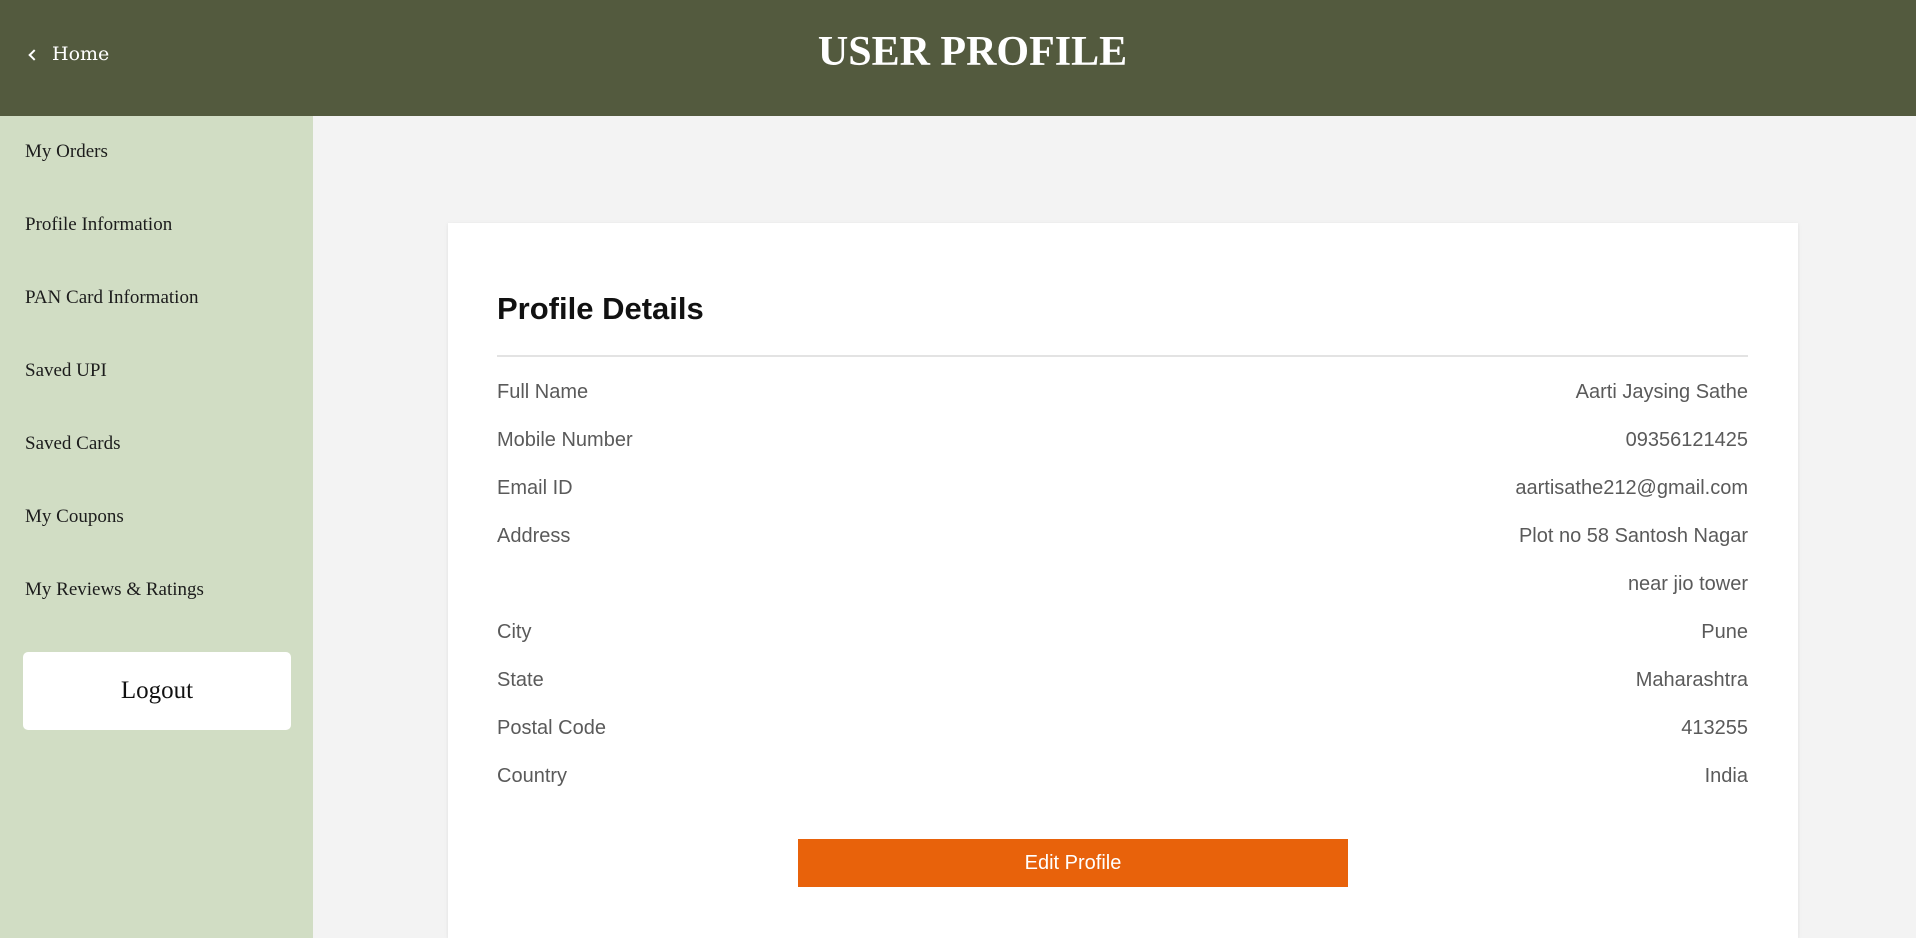  Describe the element at coordinates (565, 440) in the screenshot. I see `field-label: Mobile Number` at that location.